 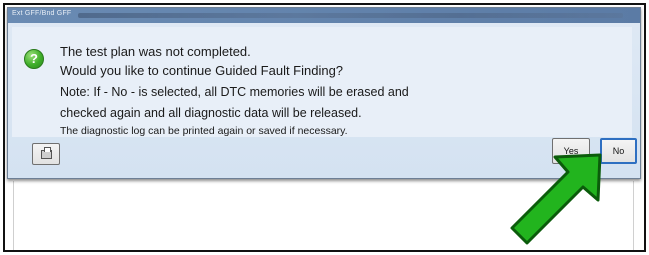 What do you see at coordinates (155, 51) in the screenshot?
I see `message-line-1: The test plan was not completed.` at bounding box center [155, 51].